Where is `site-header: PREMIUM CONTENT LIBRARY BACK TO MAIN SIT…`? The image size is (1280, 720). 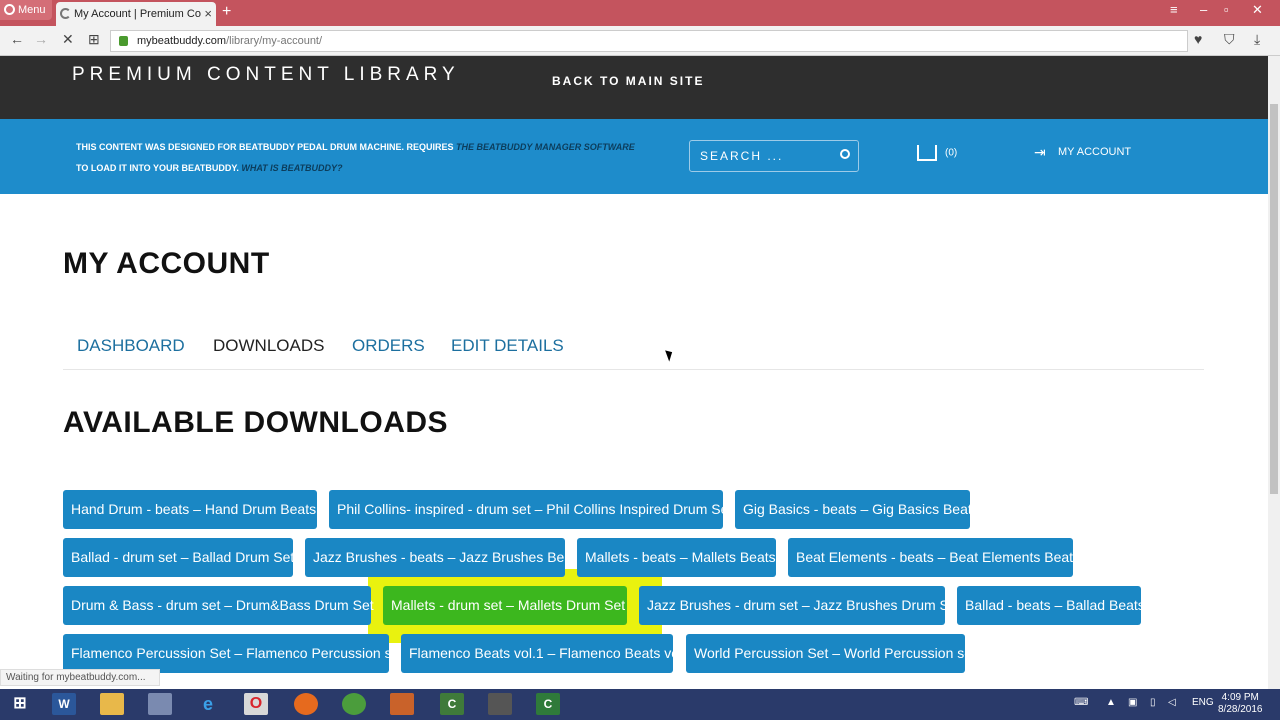 site-header: PREMIUM CONTENT LIBRARY BACK TO MAIN SIT… is located at coordinates (634, 87).